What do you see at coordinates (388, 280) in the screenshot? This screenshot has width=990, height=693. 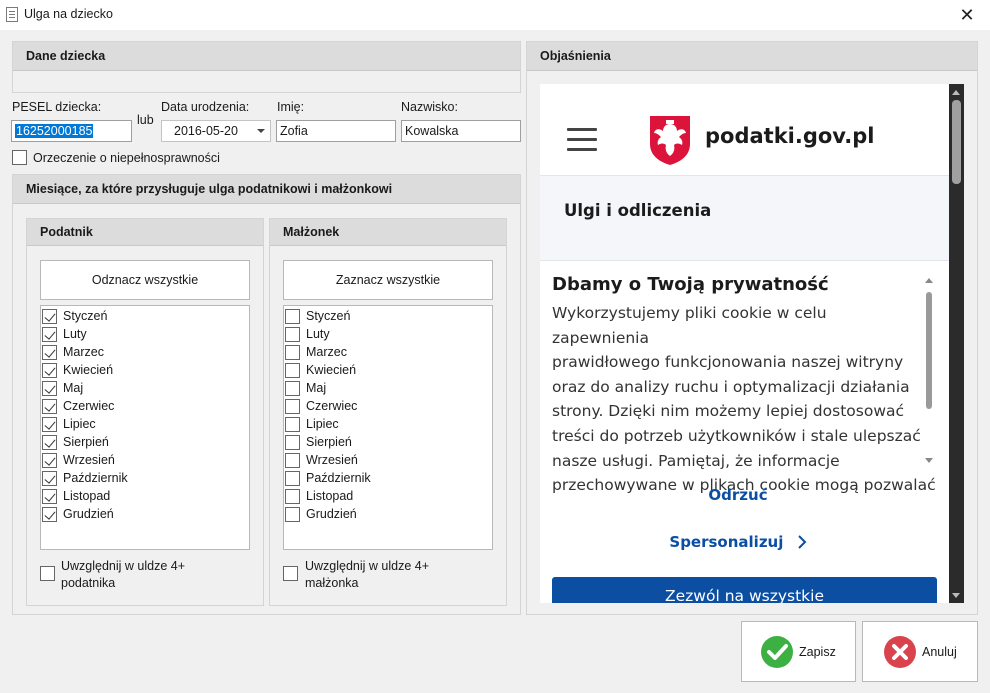 I see `check-all-button: Zaznacz wszystkie` at bounding box center [388, 280].